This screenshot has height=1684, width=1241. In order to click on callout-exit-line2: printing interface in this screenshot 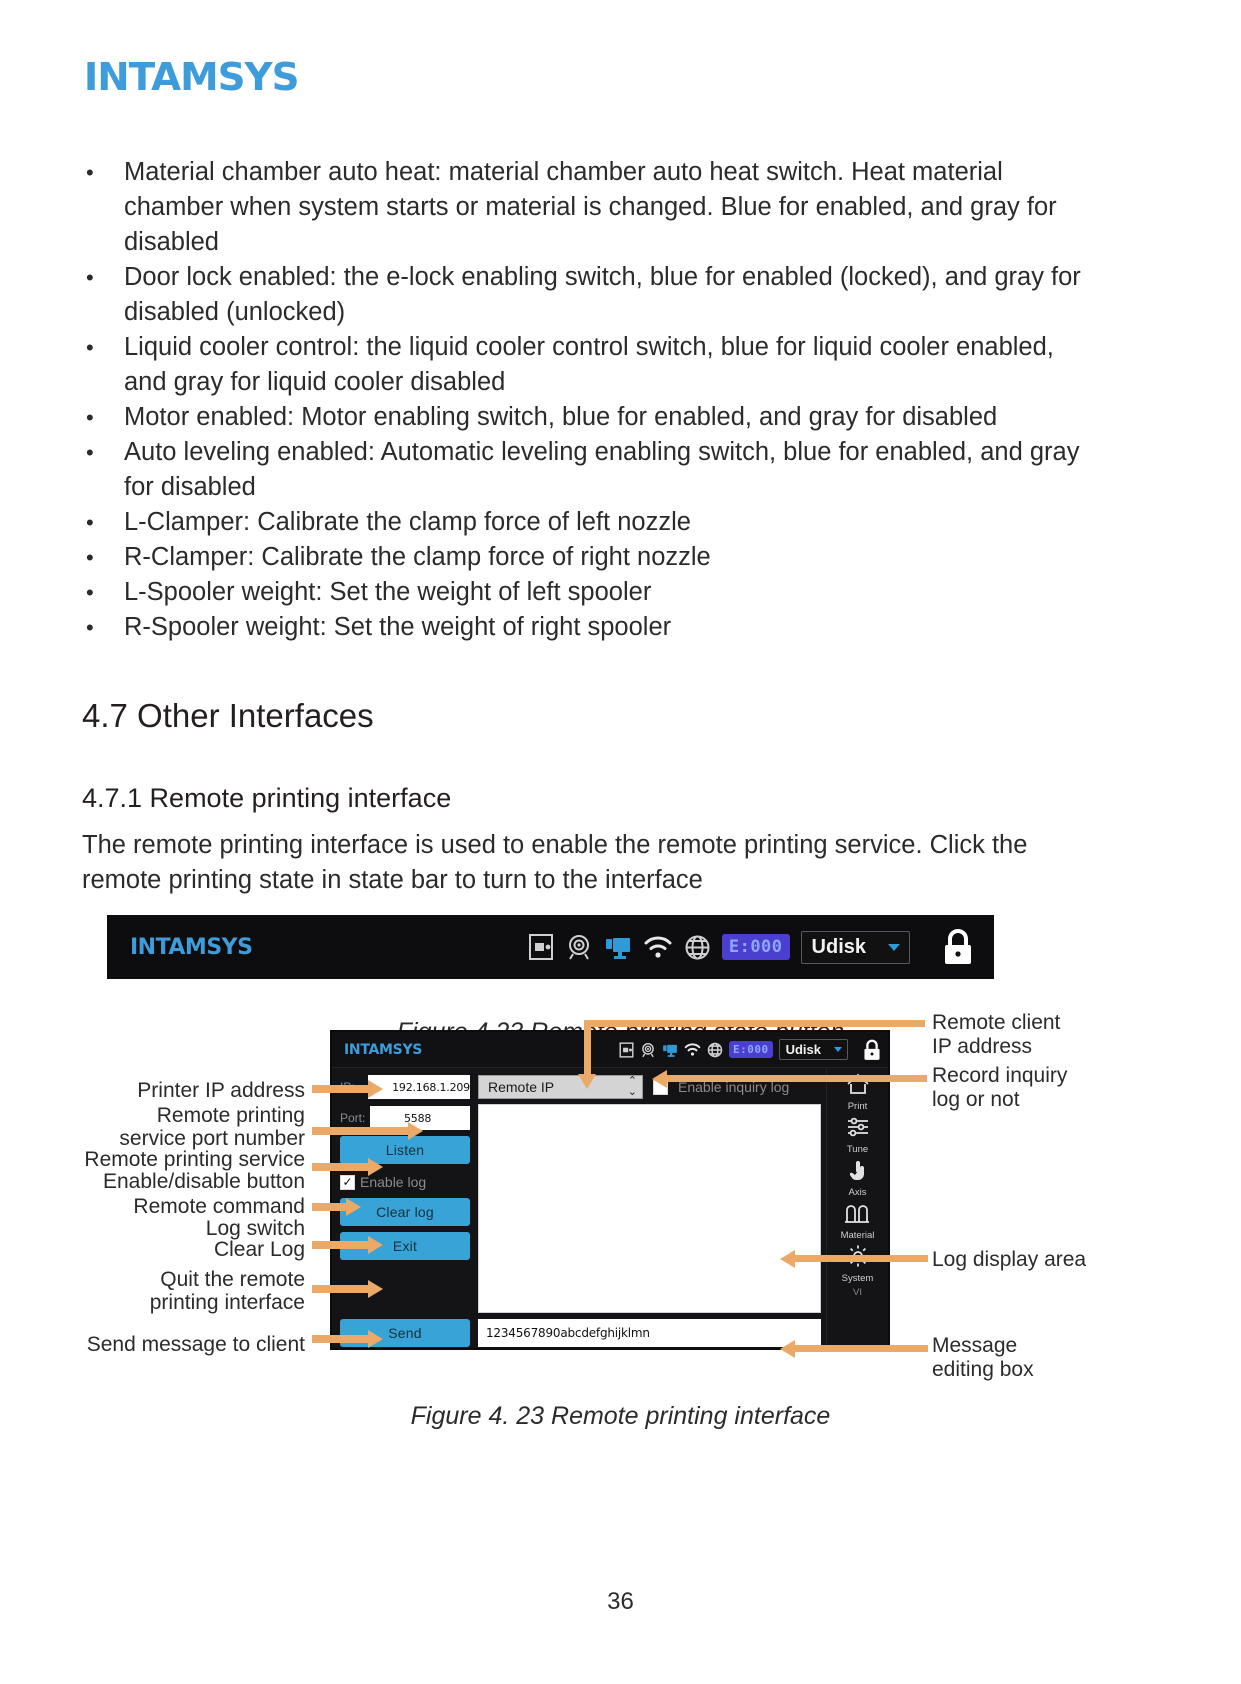, I will do `click(227, 1302)`.